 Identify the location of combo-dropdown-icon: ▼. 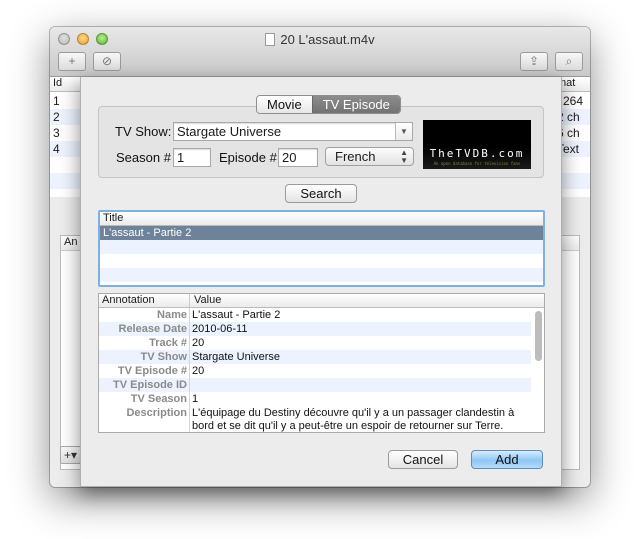
(403, 131).